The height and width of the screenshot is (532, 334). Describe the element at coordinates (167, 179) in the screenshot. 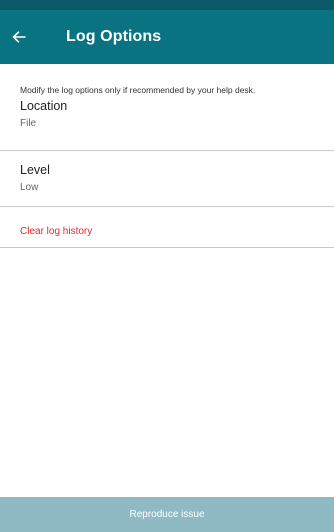

I see `level-setting: Level Low` at that location.